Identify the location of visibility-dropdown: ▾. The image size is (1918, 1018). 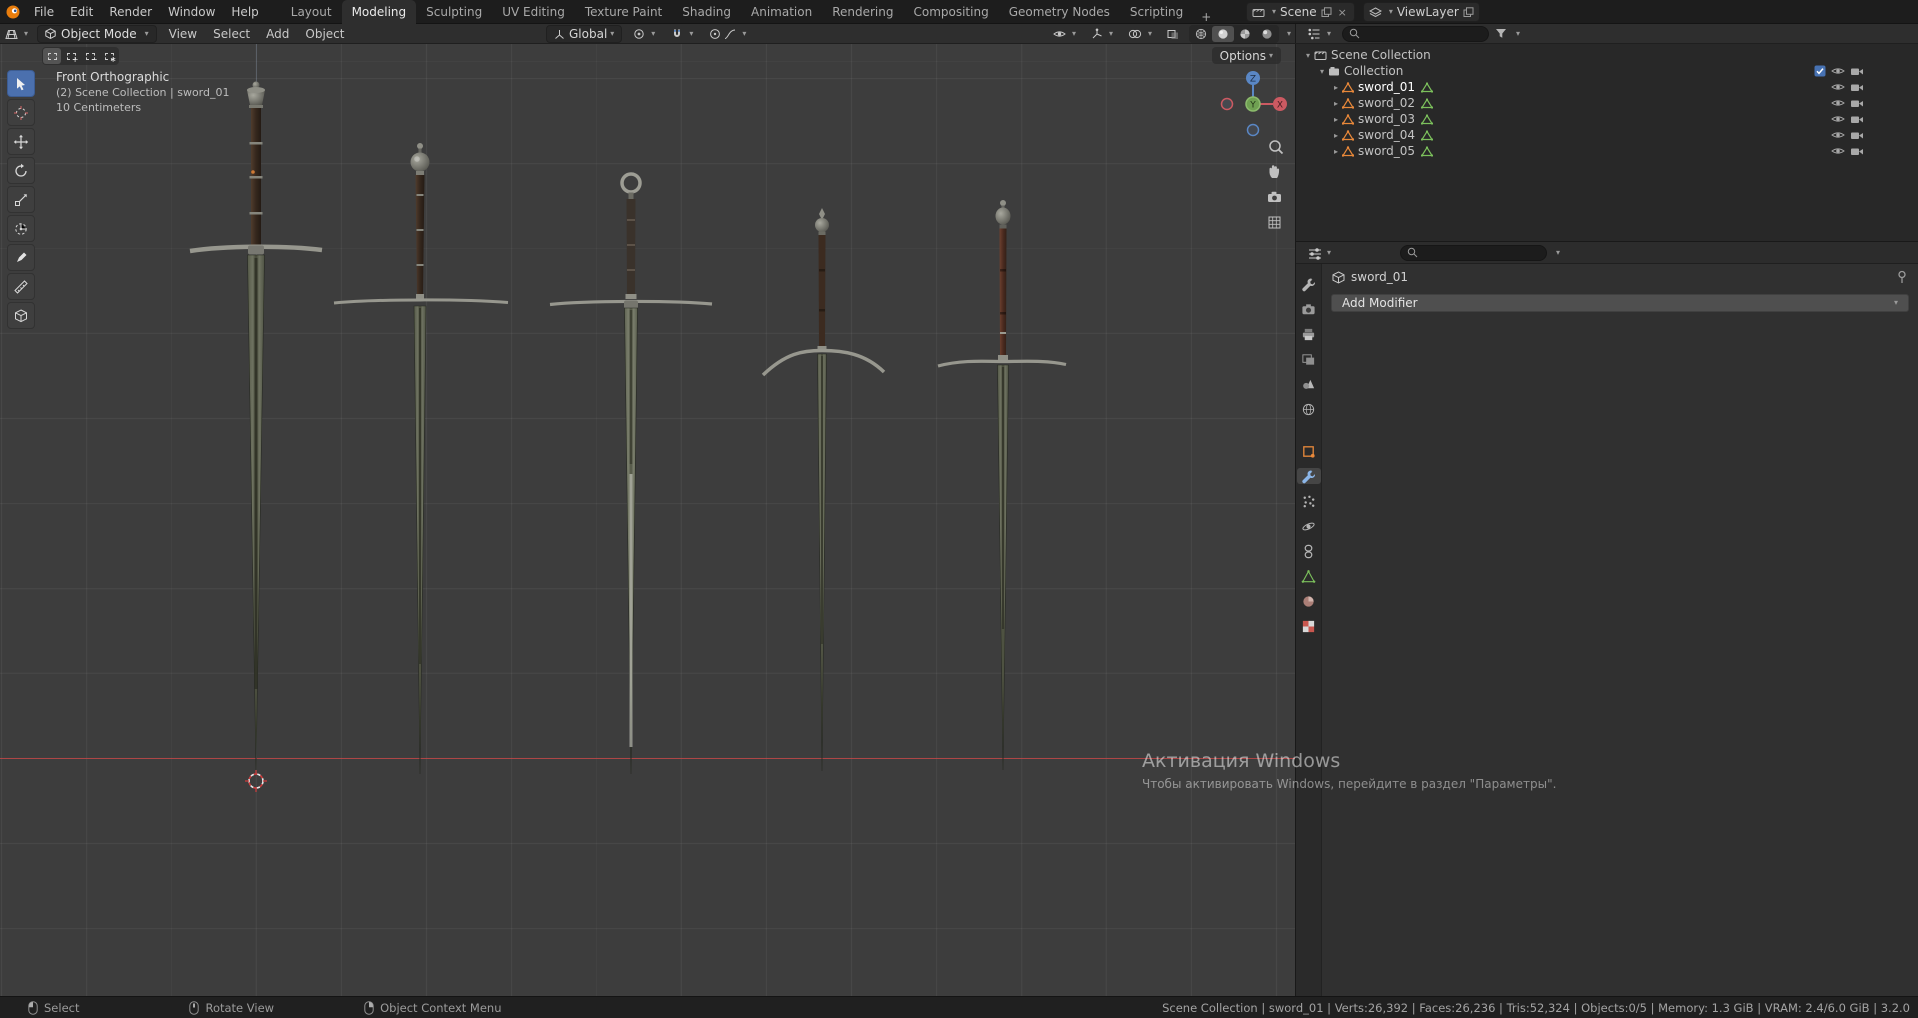
(1064, 34).